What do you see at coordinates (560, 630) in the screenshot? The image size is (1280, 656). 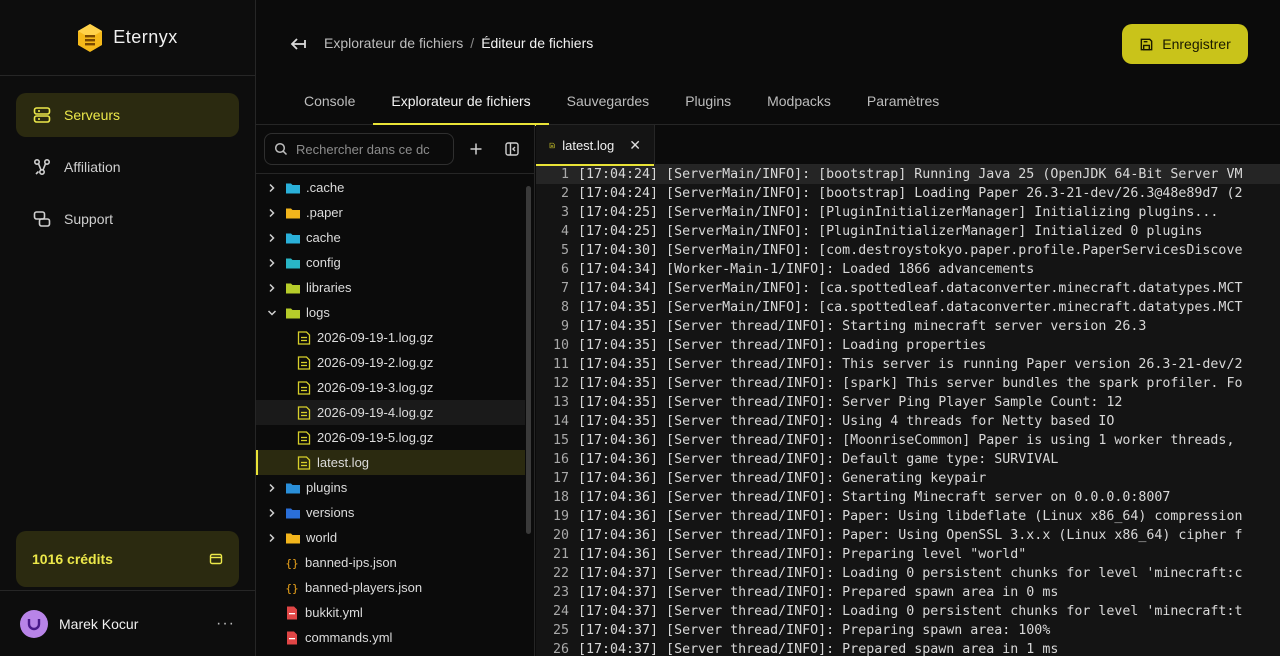 I see `line-number: 25` at bounding box center [560, 630].